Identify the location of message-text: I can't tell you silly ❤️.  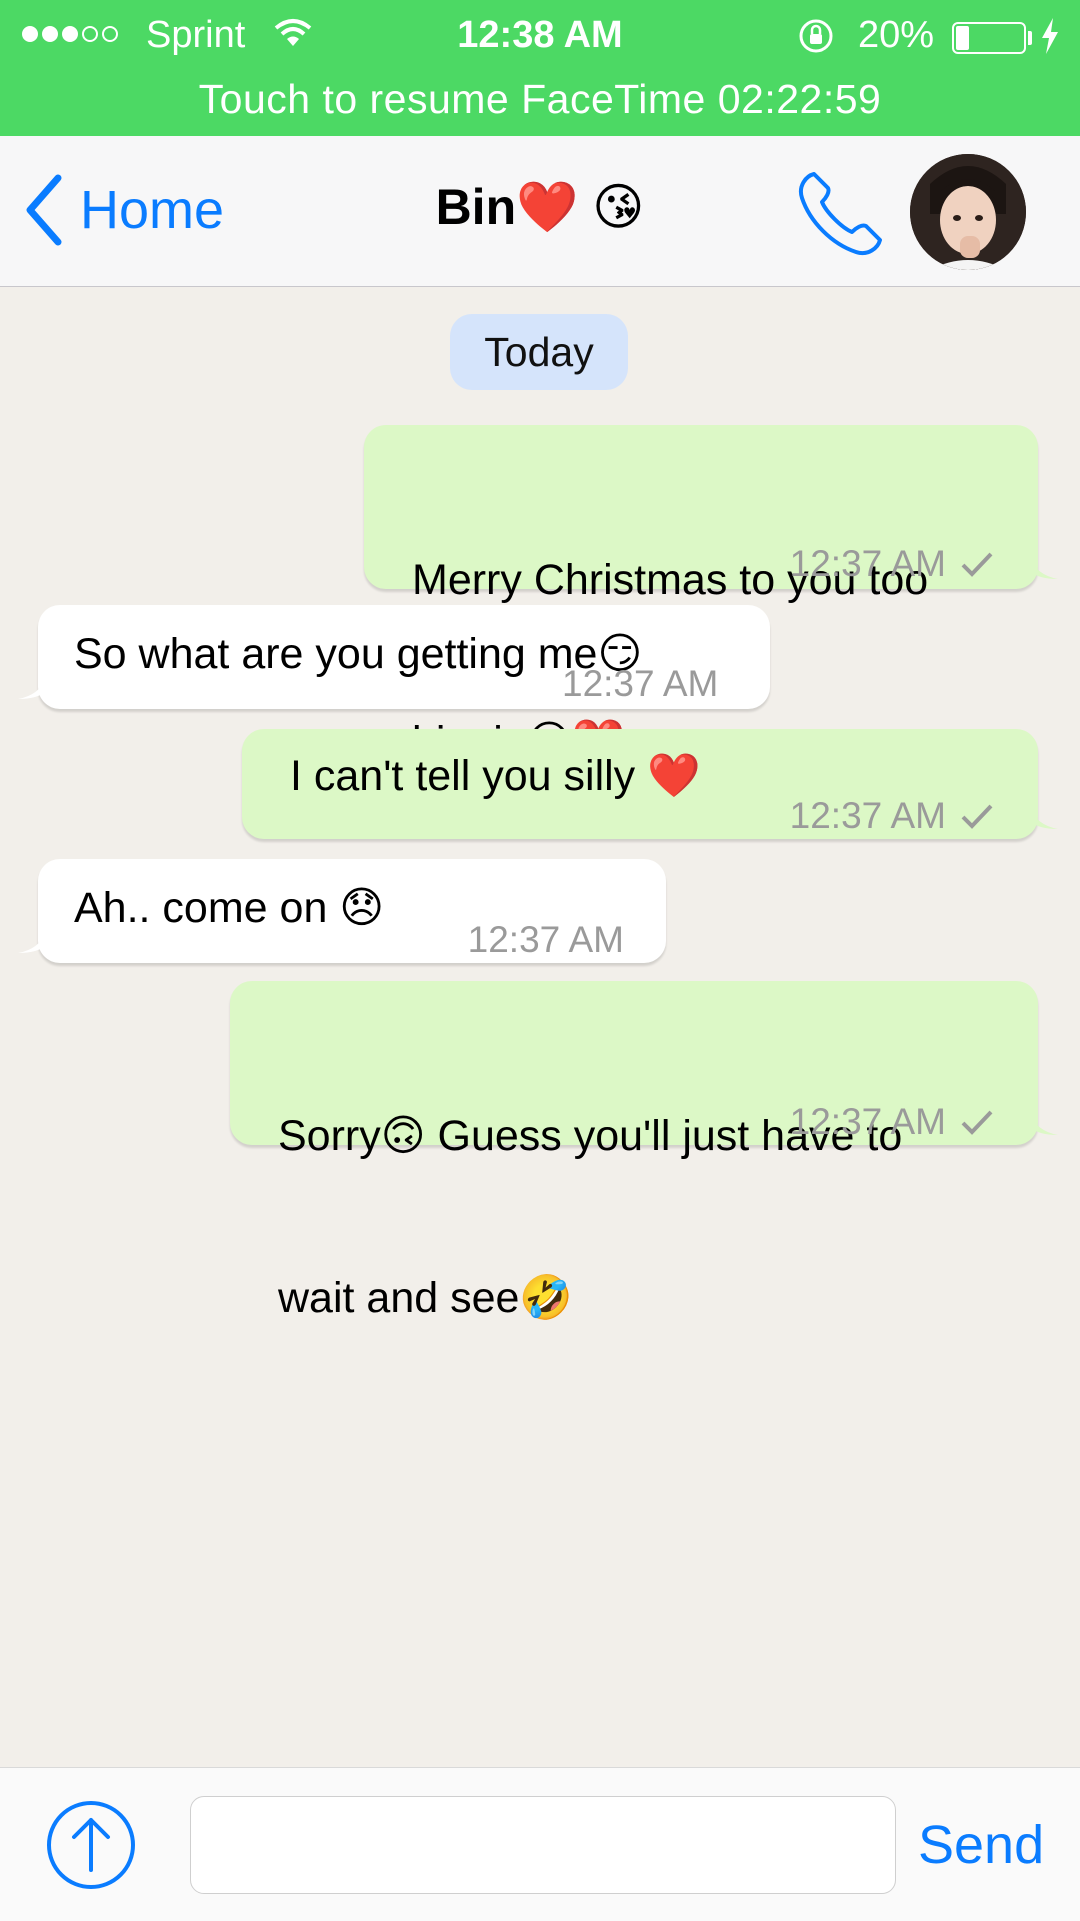
(495, 776).